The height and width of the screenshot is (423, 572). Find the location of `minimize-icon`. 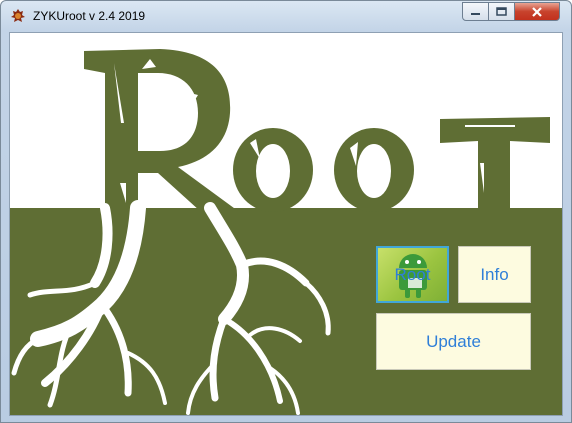

minimize-icon is located at coordinates (475, 13).